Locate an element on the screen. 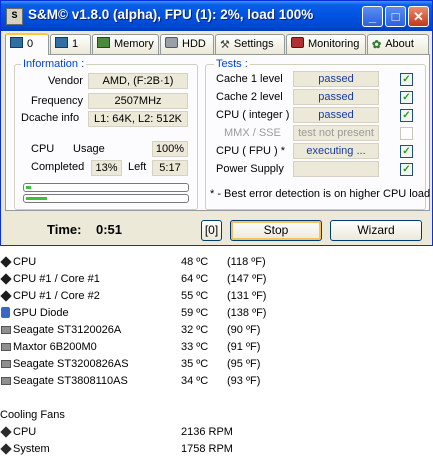 The height and width of the screenshot is (460, 433). fan-icon is located at coordinates (6, 449).